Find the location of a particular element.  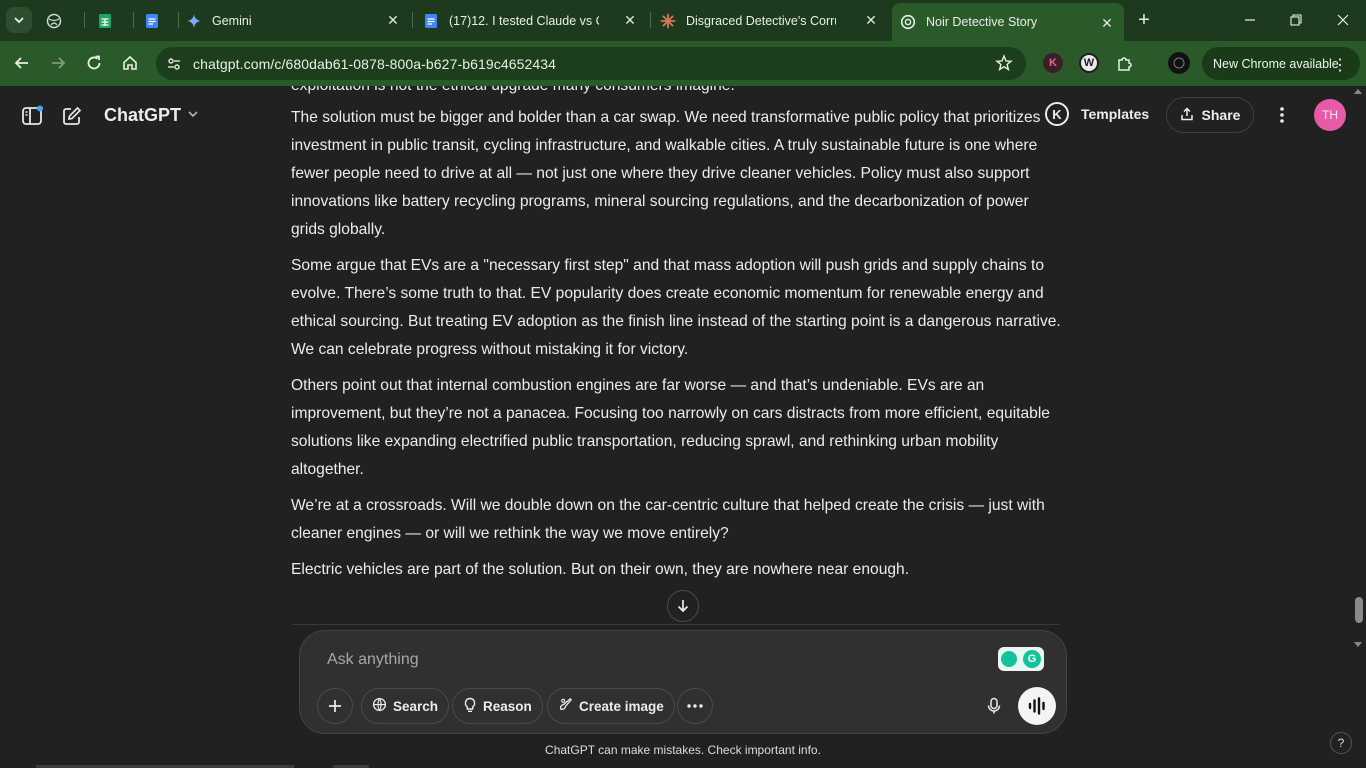

more-vertical-icon is located at coordinates (1282, 115).